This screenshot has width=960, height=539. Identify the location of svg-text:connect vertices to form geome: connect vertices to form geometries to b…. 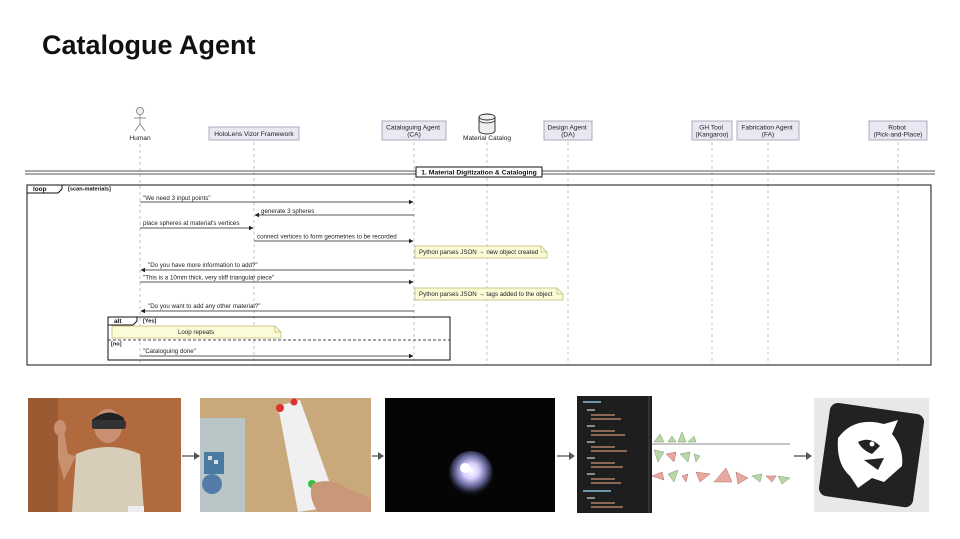
(327, 237).